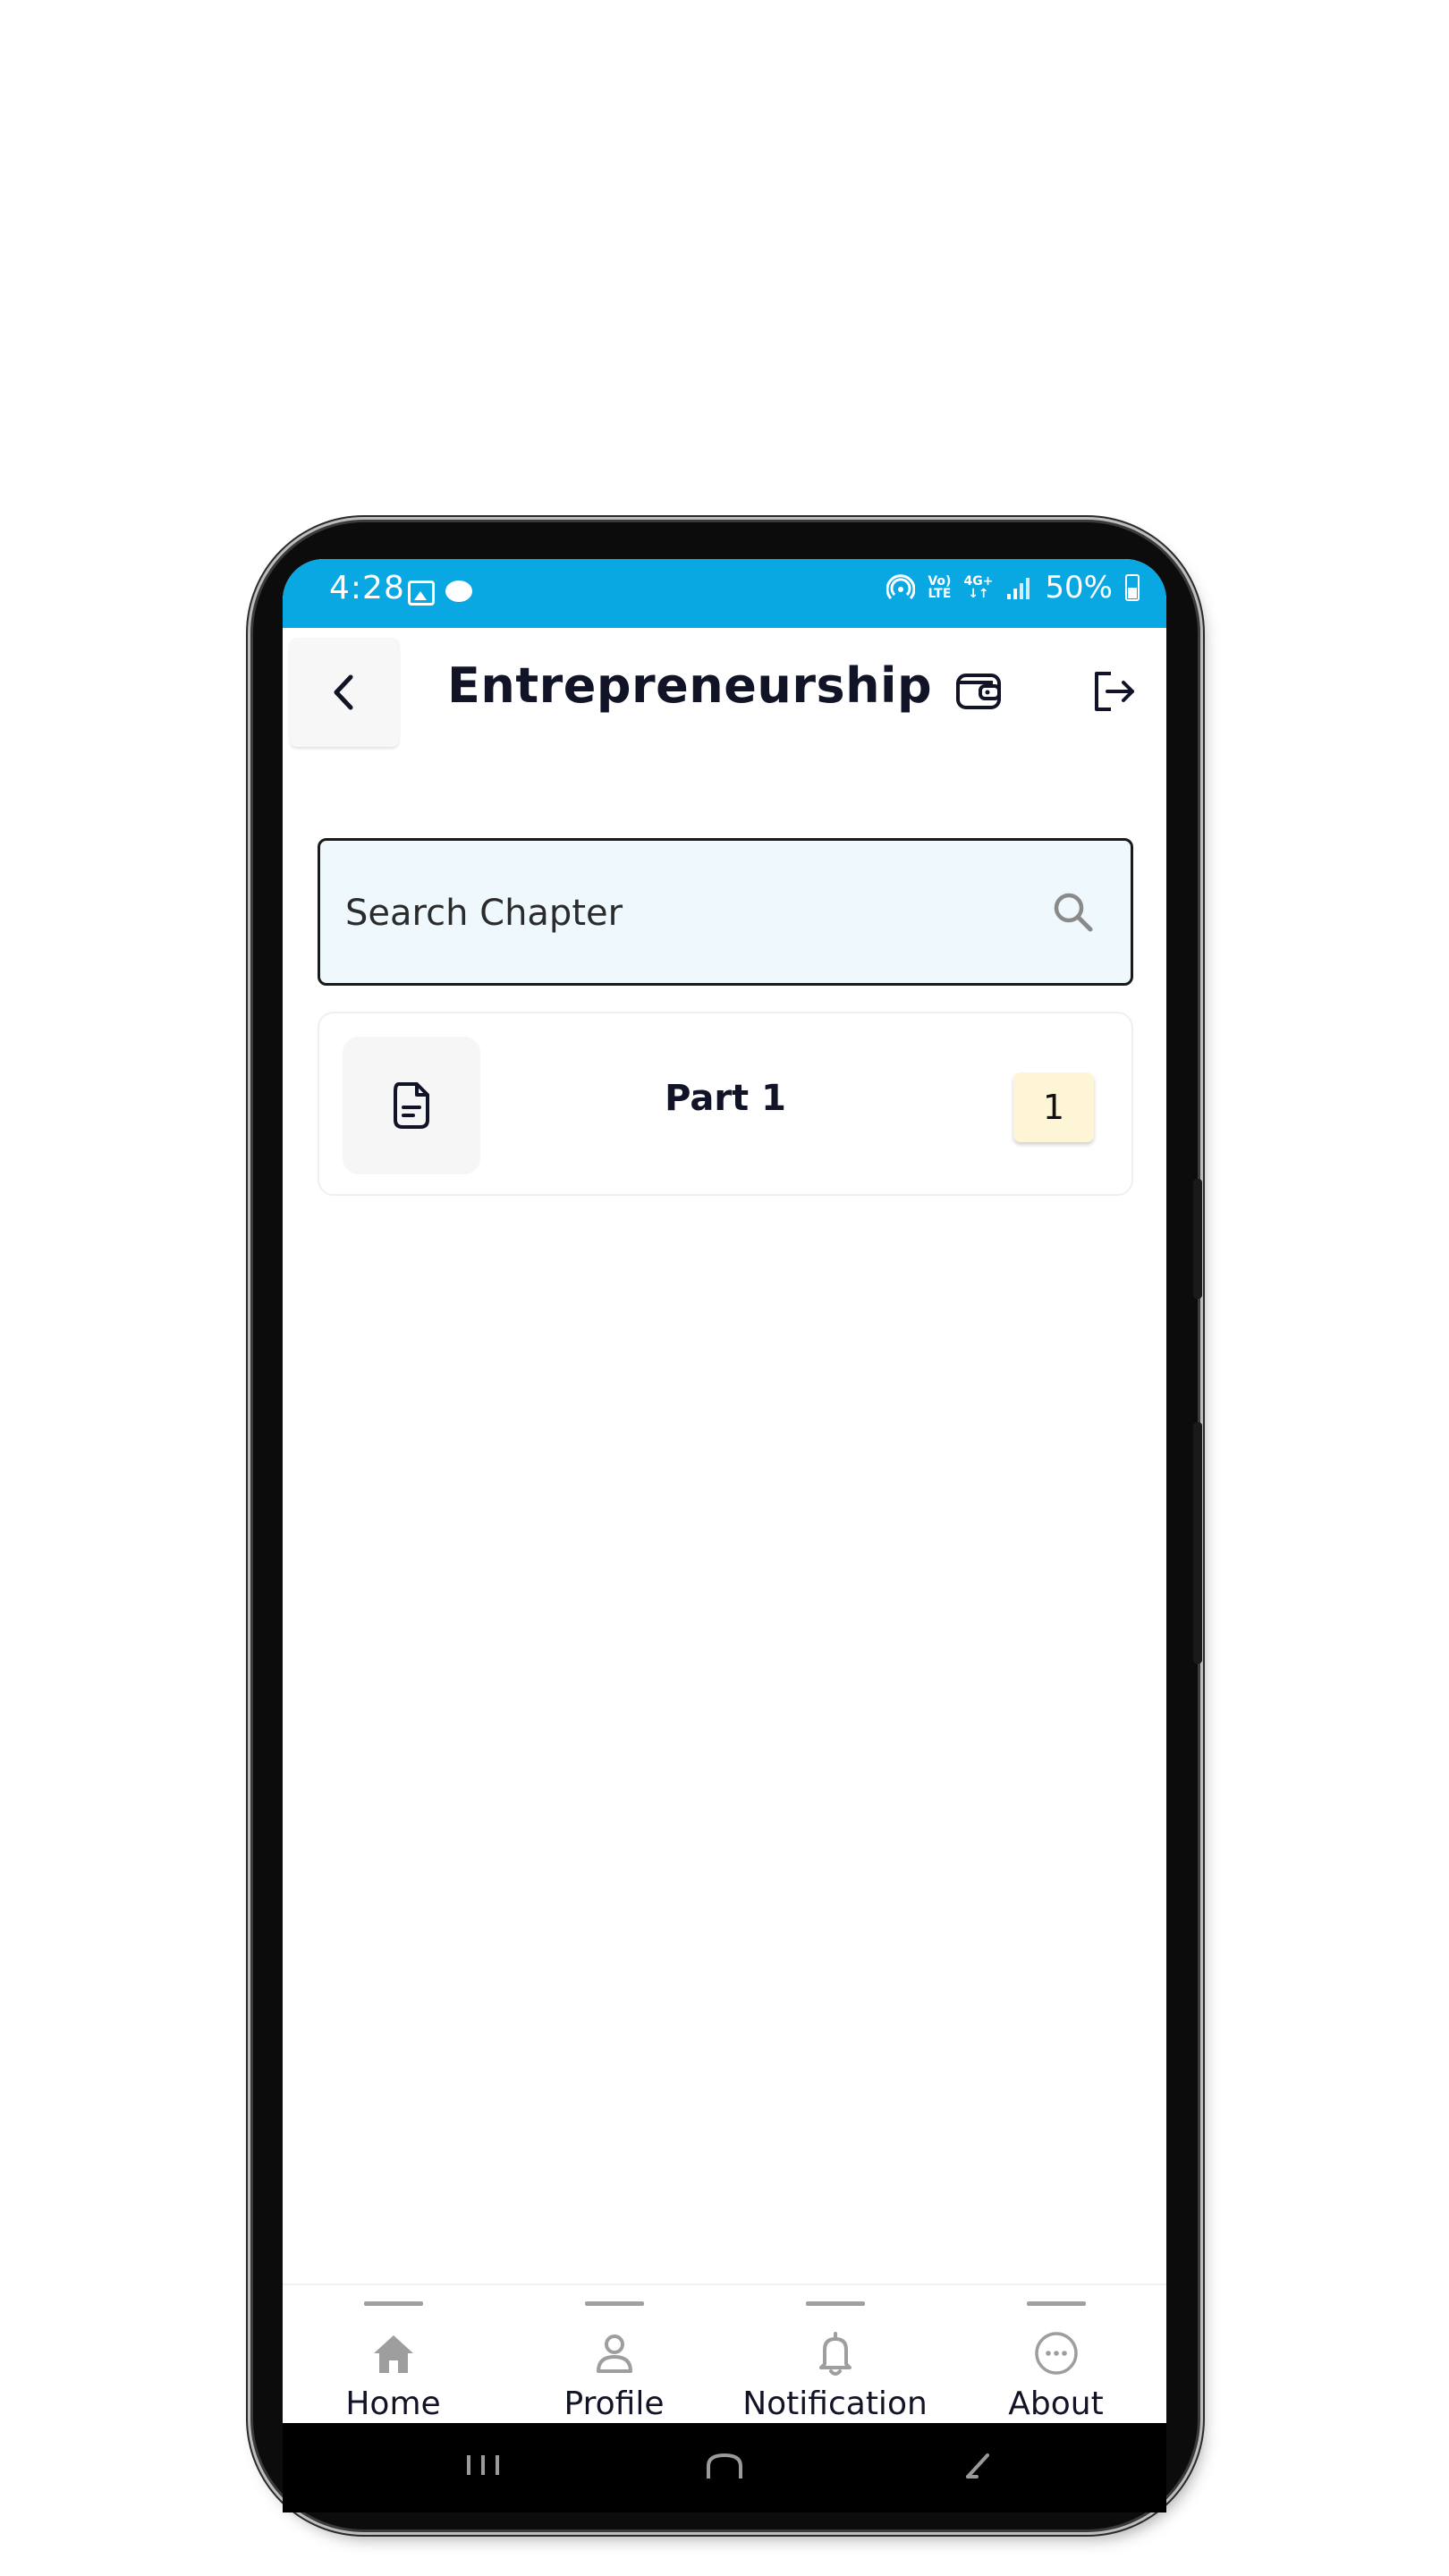 The image size is (1449, 2576). I want to click on chapter-item: Part 1 1, so click(725, 1104).